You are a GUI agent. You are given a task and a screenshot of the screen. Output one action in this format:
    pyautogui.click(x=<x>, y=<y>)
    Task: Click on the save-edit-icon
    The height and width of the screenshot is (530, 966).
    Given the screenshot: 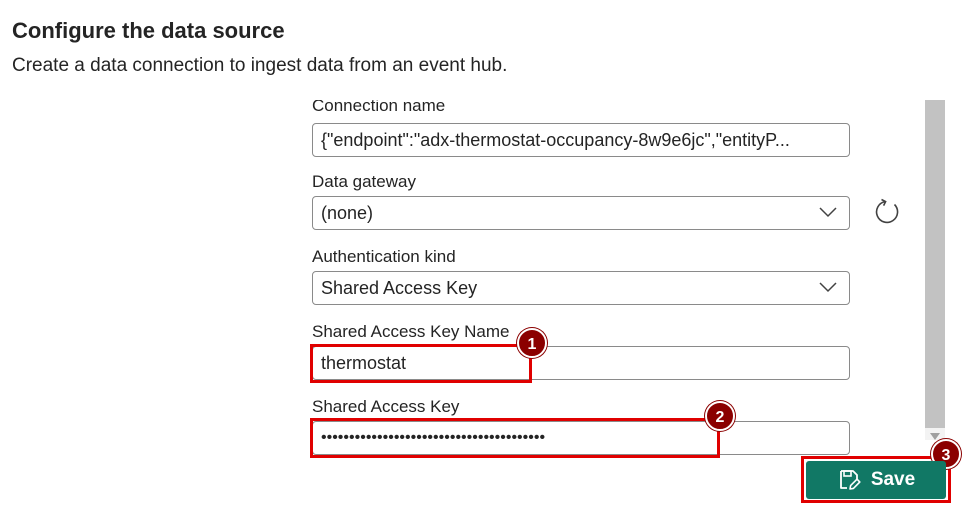 What is the action you would take?
    pyautogui.click(x=850, y=480)
    